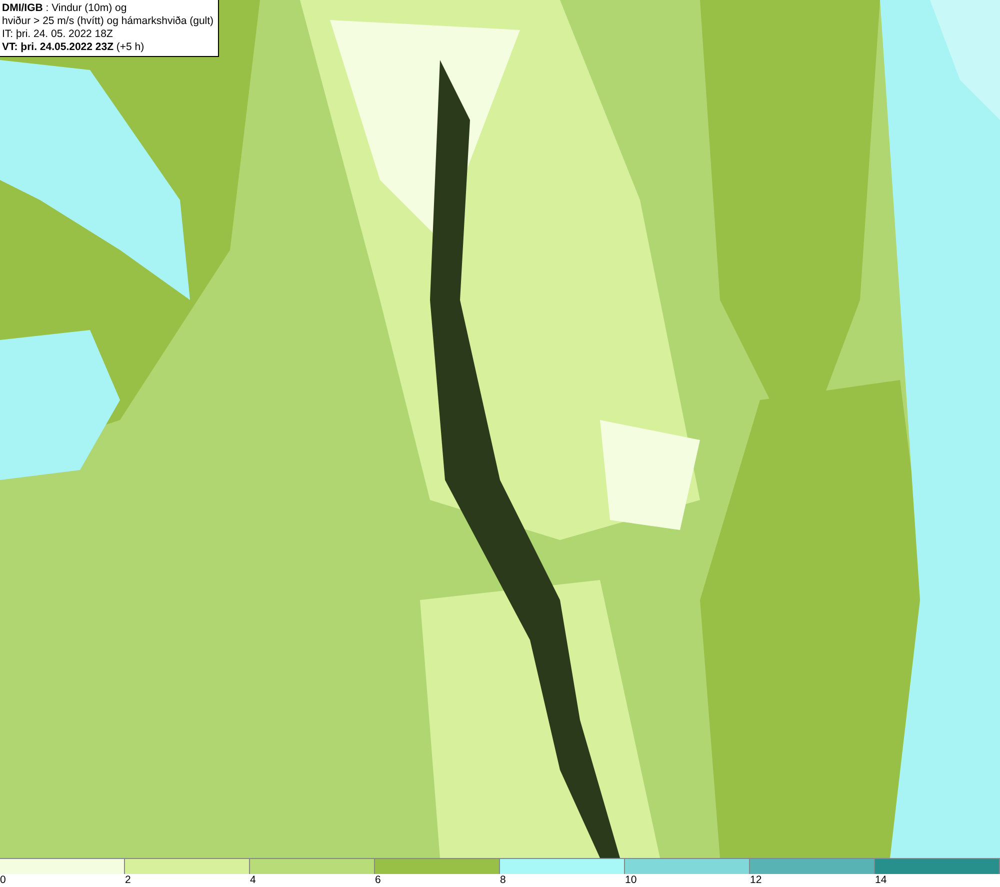 This screenshot has height=887, width=1000. Describe the element at coordinates (128, 880) in the screenshot. I see `legend-label: 2` at that location.